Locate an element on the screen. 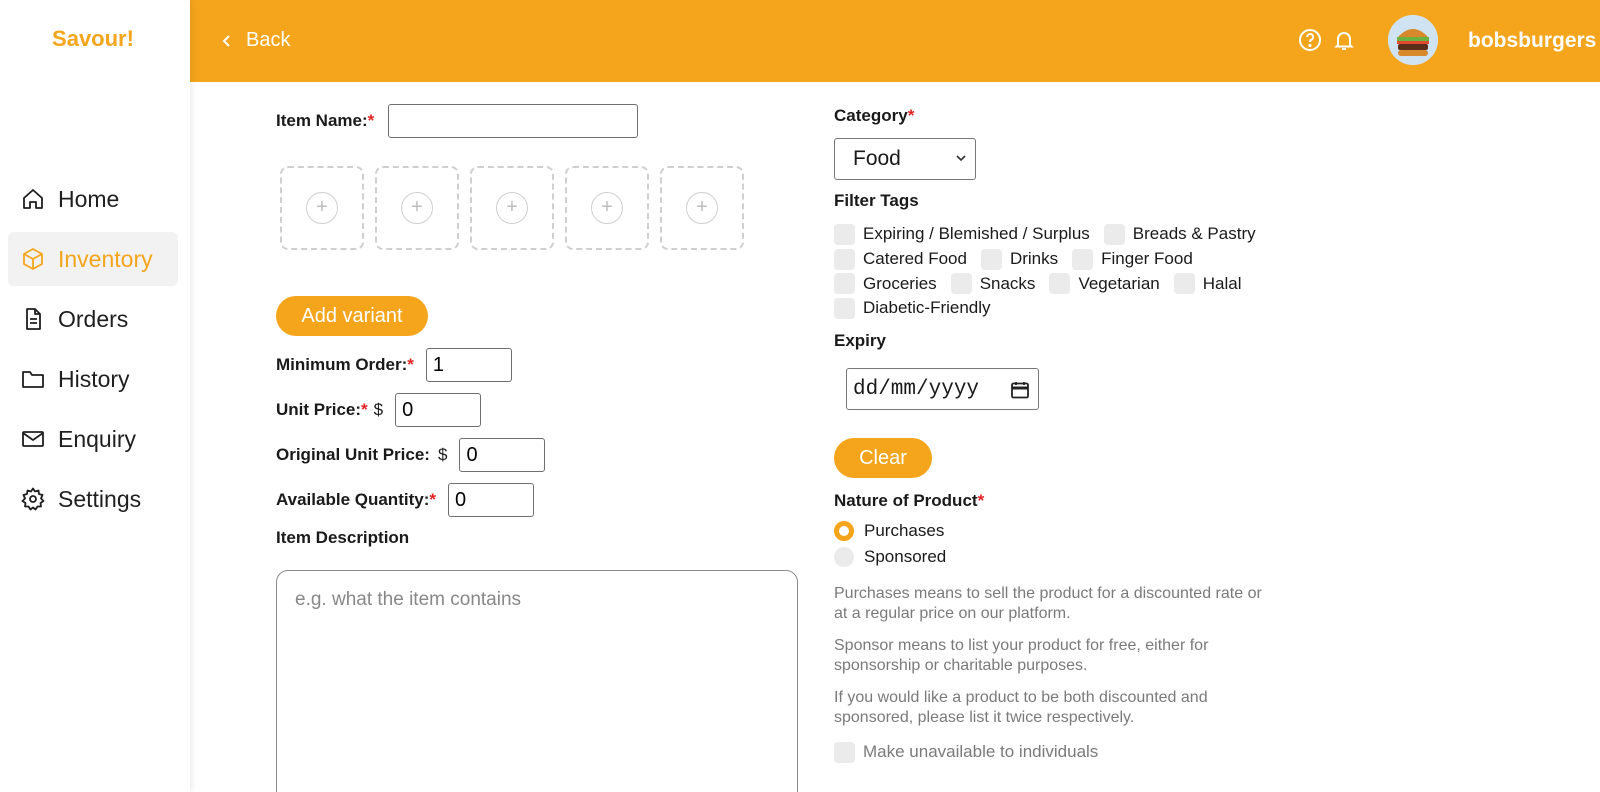 The image size is (1600, 792). filter-tag: Groceries is located at coordinates (885, 283).